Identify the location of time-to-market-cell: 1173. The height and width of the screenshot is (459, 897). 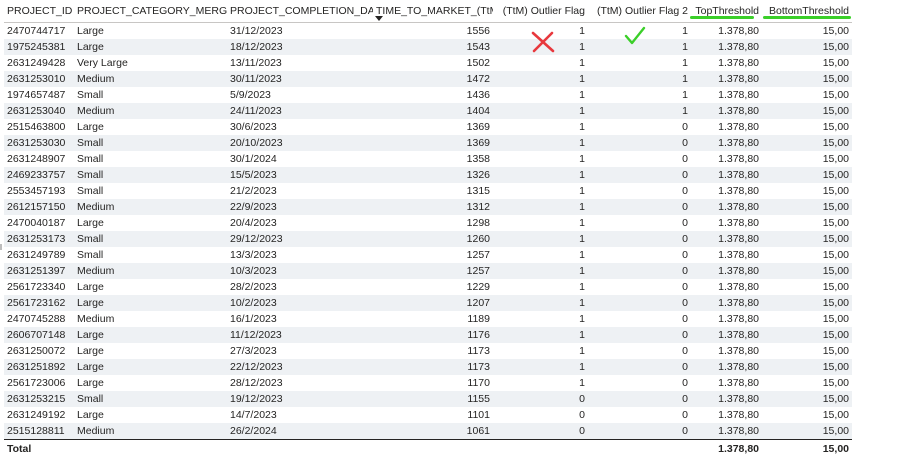
(433, 367).